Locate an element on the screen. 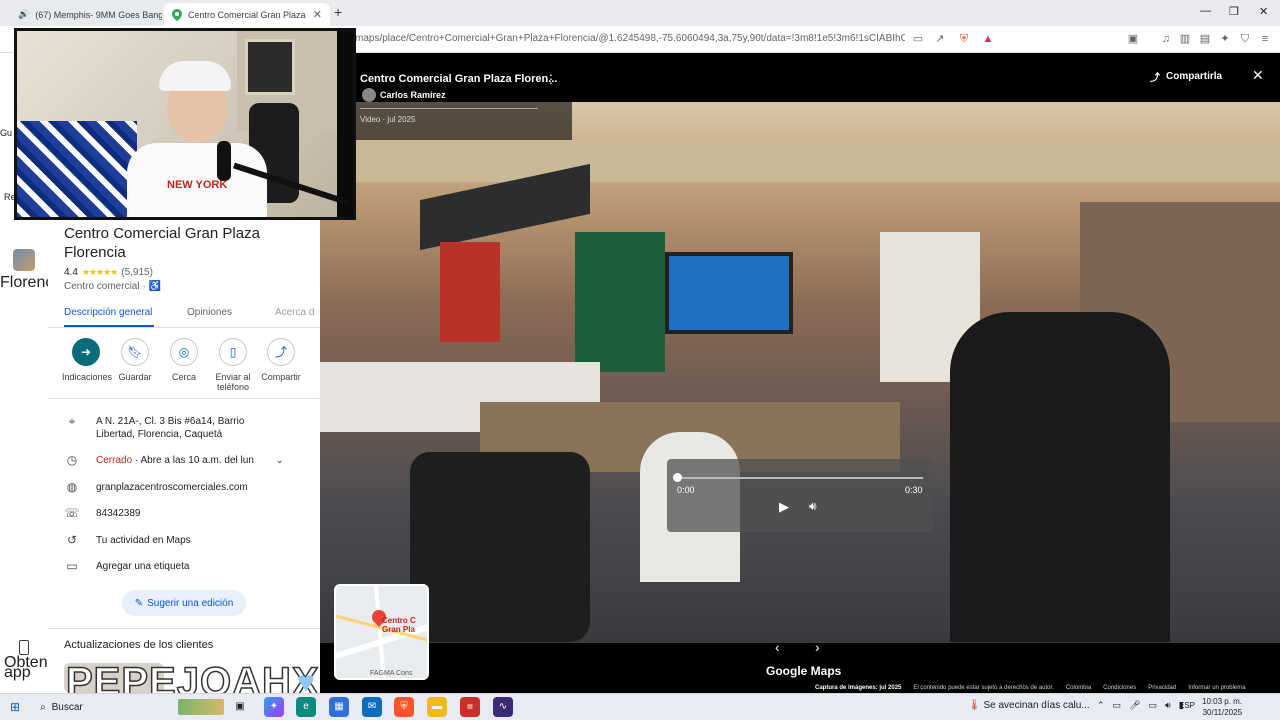 The height and width of the screenshot is (720, 1280). task-view-icon: ▣ is located at coordinates (240, 707).